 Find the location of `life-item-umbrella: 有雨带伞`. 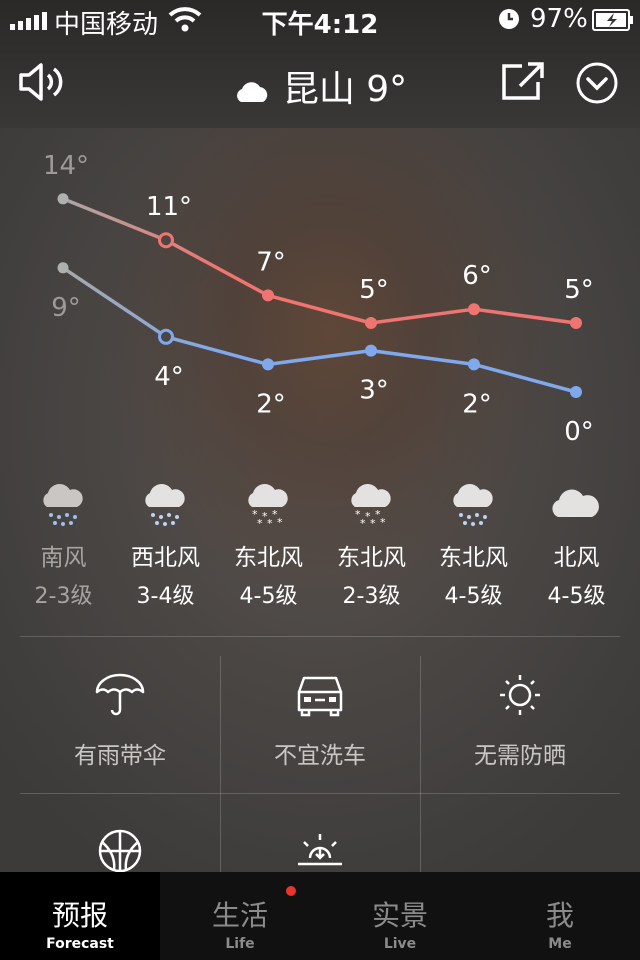

life-item-umbrella: 有雨带伞 is located at coordinates (120, 721).